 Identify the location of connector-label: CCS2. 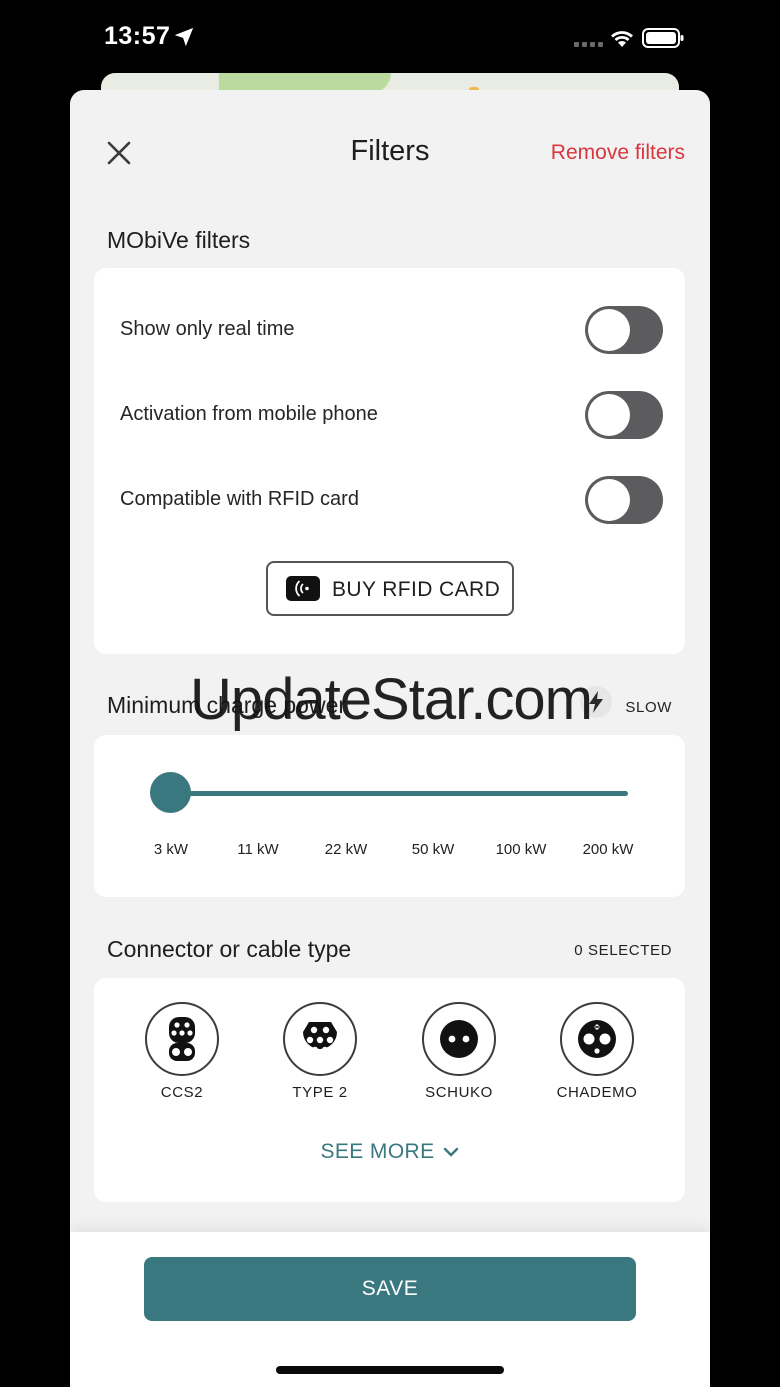
(182, 1092).